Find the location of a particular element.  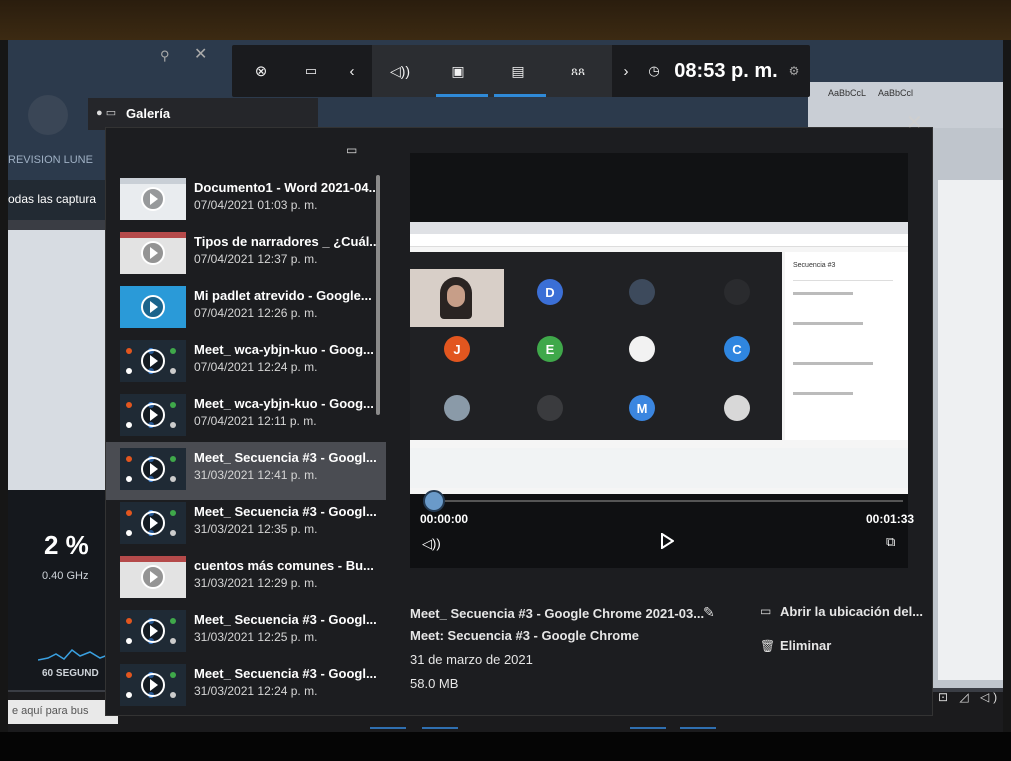

capture-date: 07/04/2021 12:24 p. m. is located at coordinates (256, 367).